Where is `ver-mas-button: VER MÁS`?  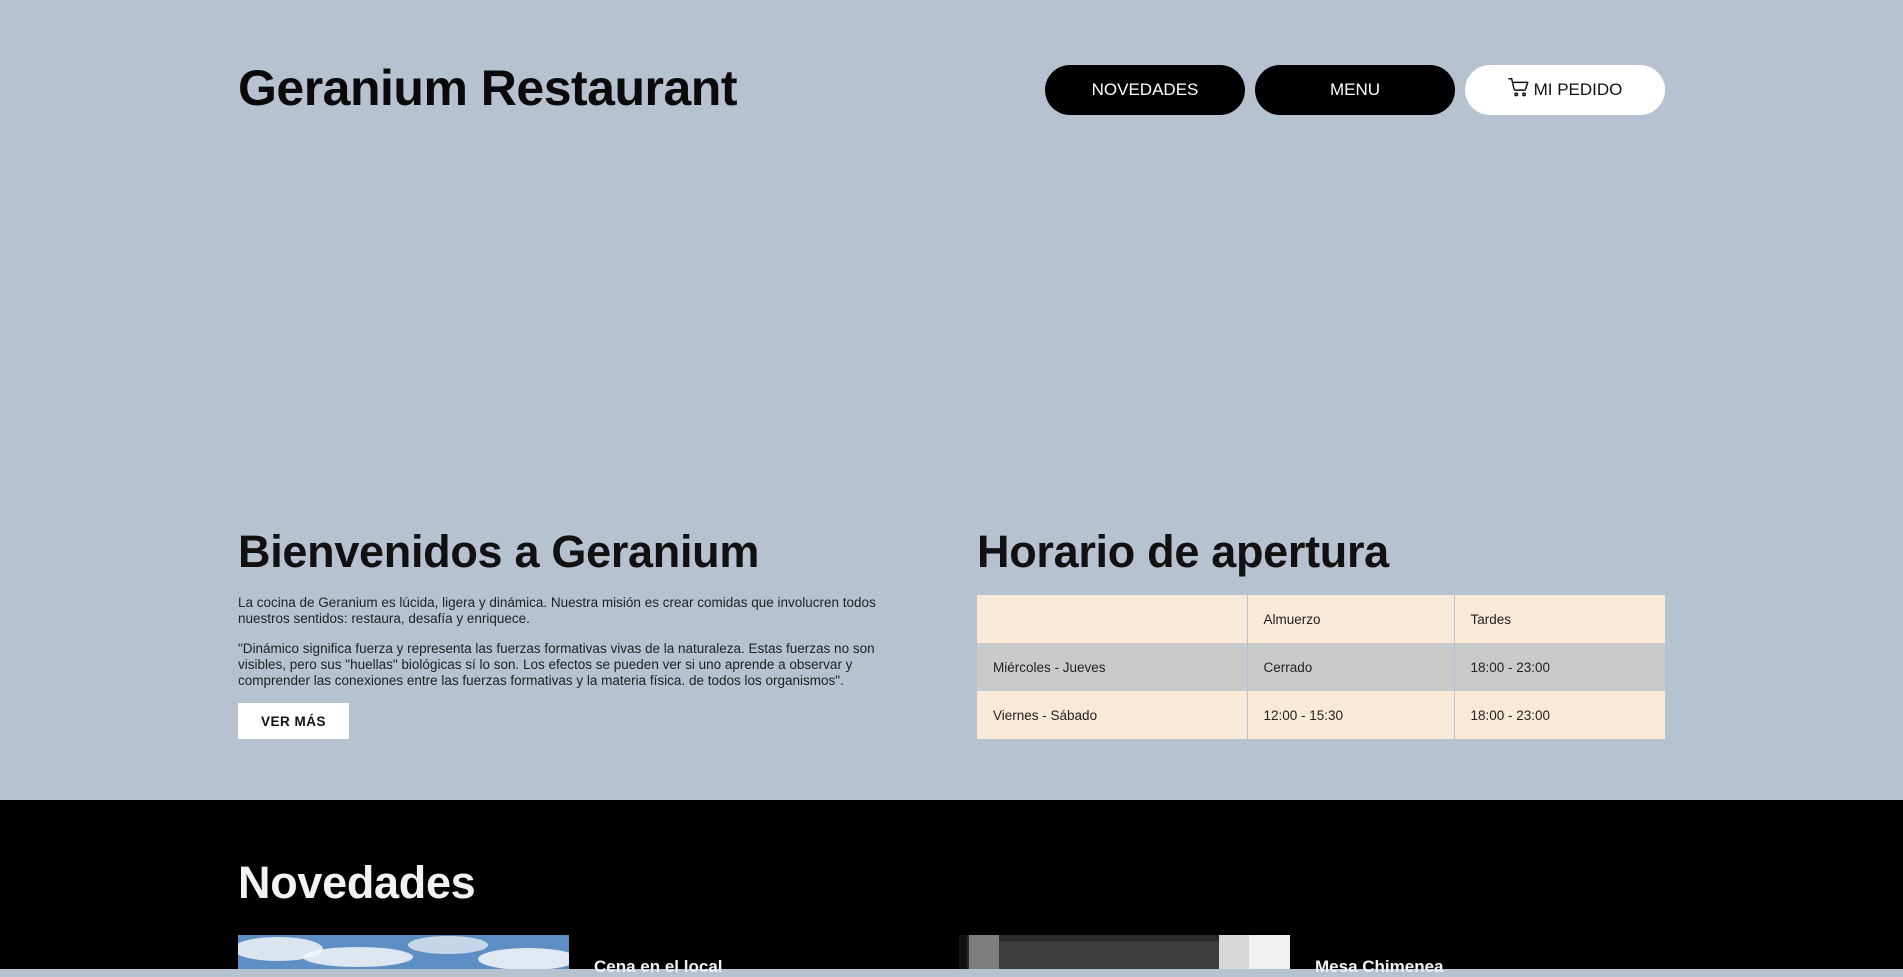
ver-mas-button: VER MÁS is located at coordinates (293, 721).